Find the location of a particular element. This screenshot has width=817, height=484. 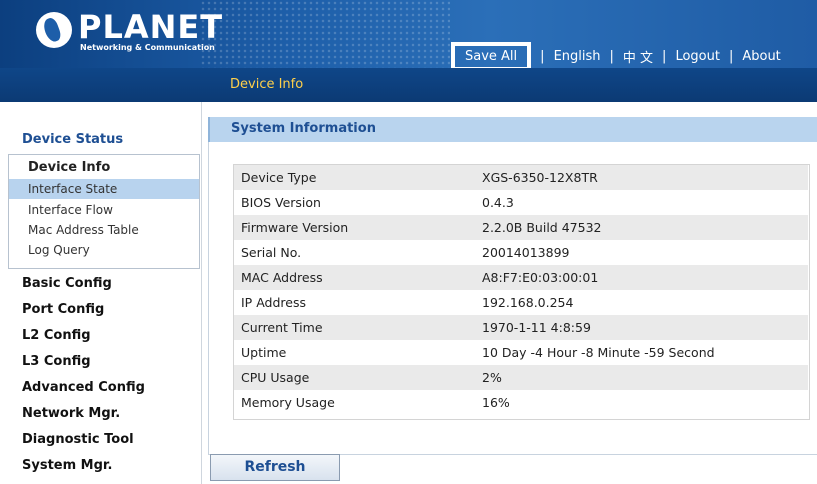

row-key: Uptime is located at coordinates (264, 352).